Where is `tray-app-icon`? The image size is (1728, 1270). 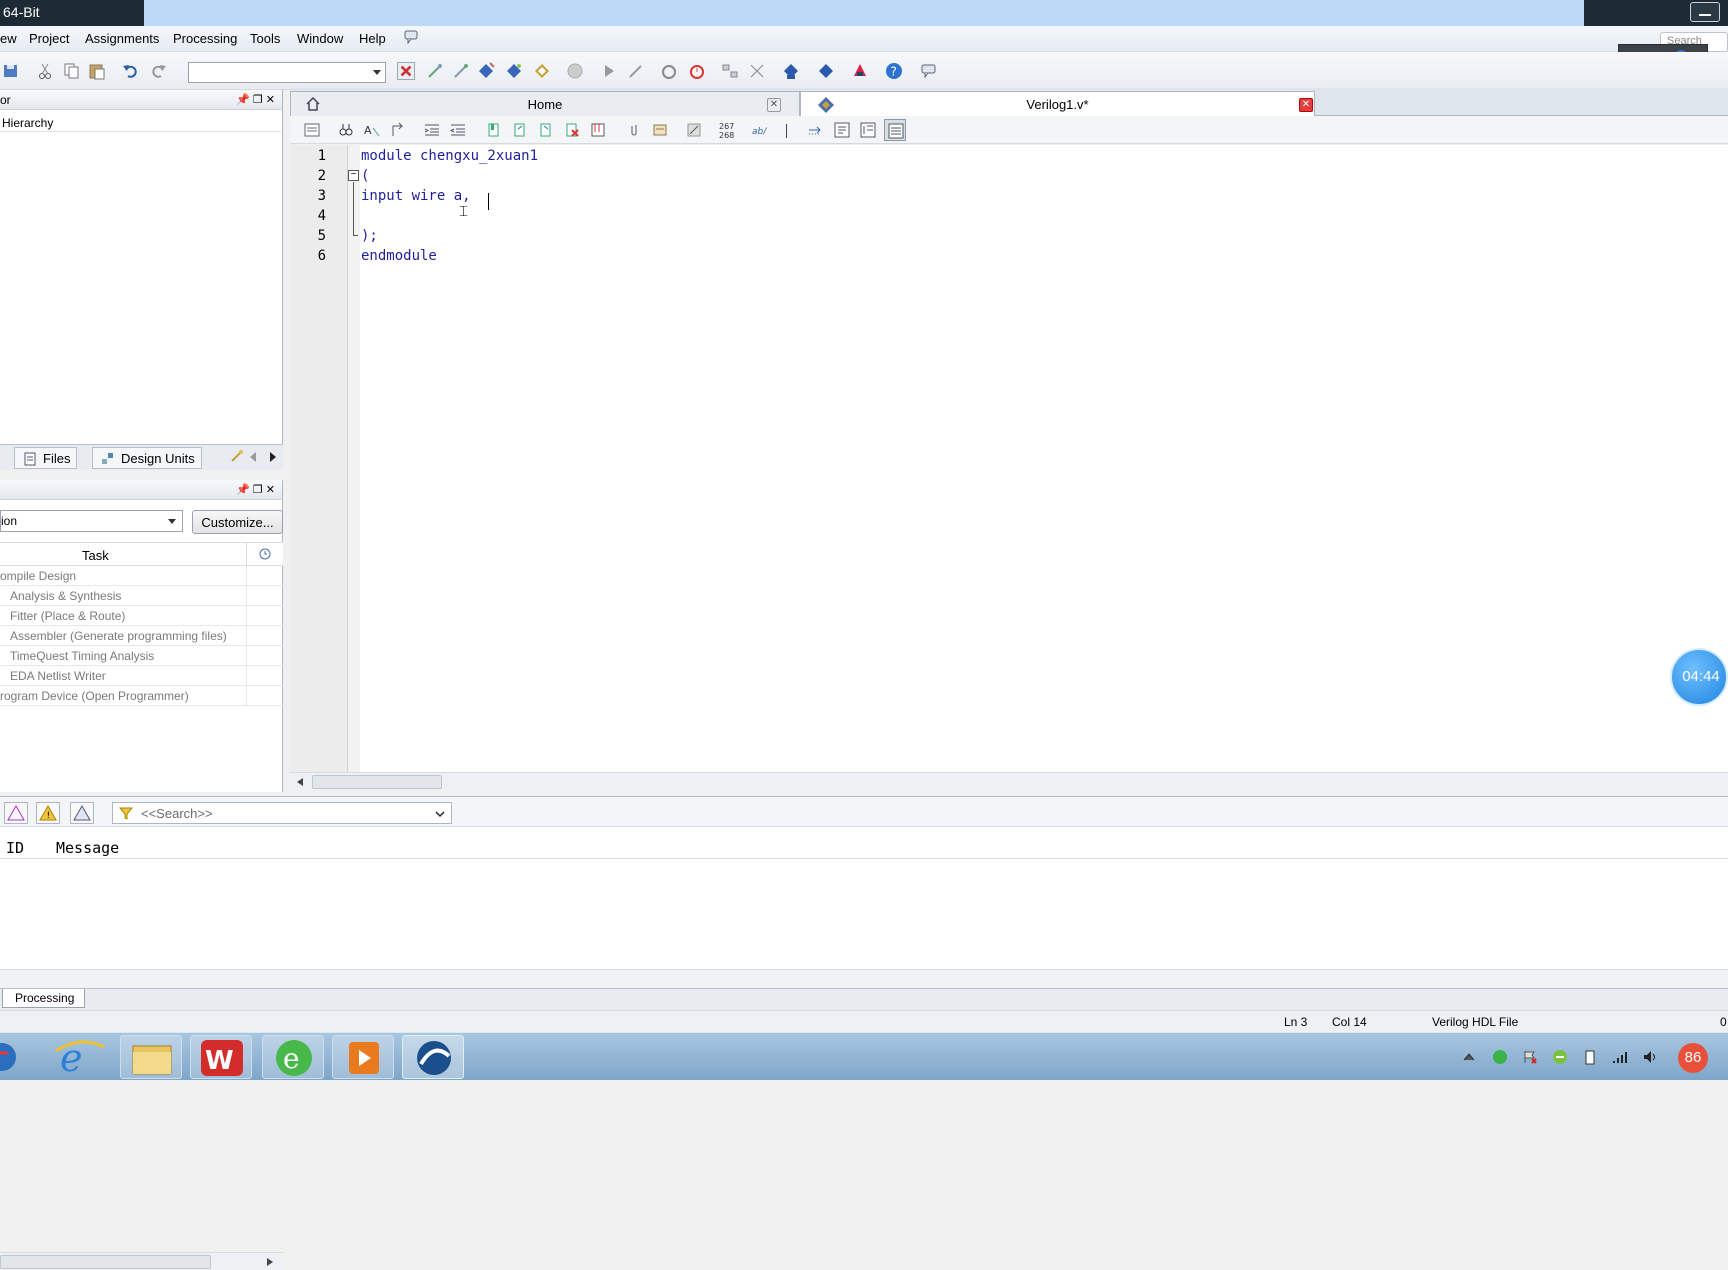
tray-app-icon is located at coordinates (1500, 1057).